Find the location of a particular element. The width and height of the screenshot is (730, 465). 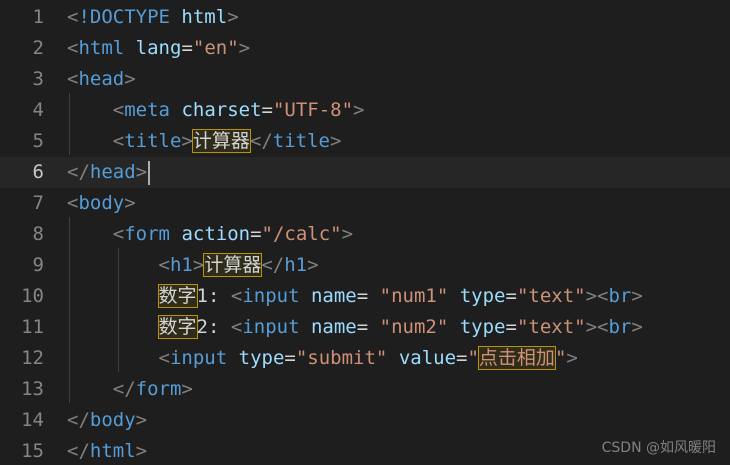

watermark: CSDN @如风暖阳 is located at coordinates (658, 448).